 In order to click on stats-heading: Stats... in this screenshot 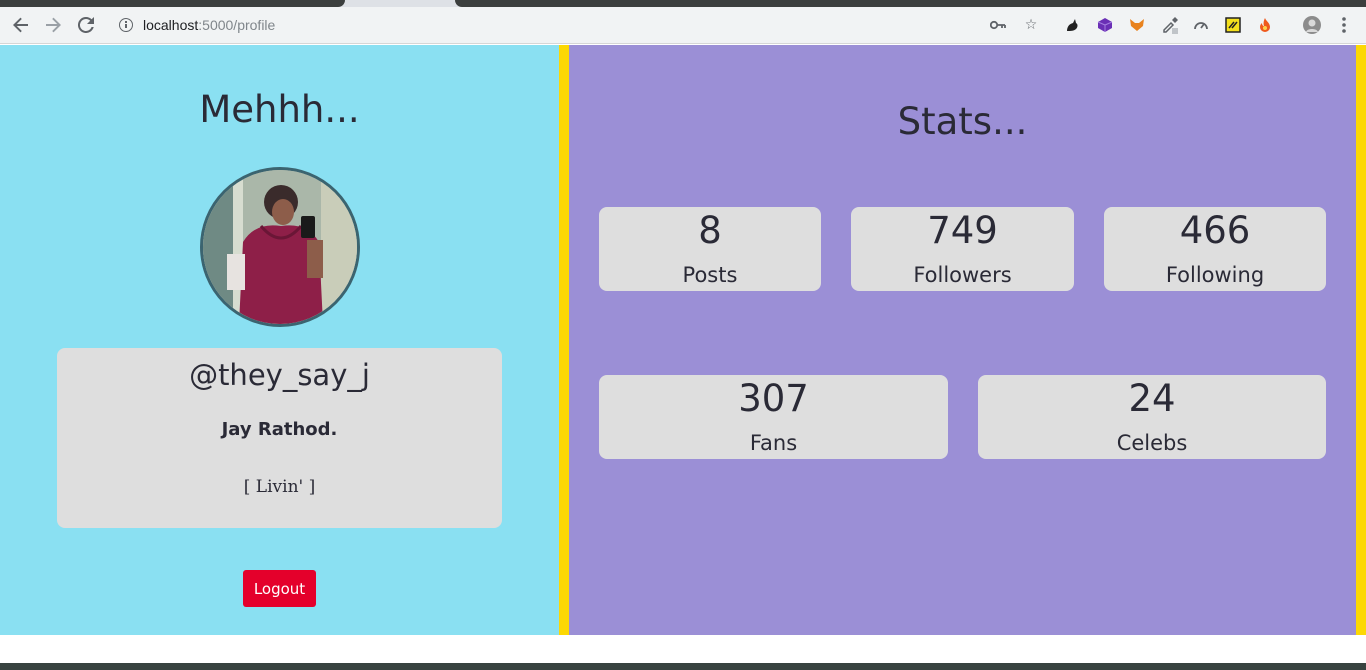, I will do `click(962, 121)`.